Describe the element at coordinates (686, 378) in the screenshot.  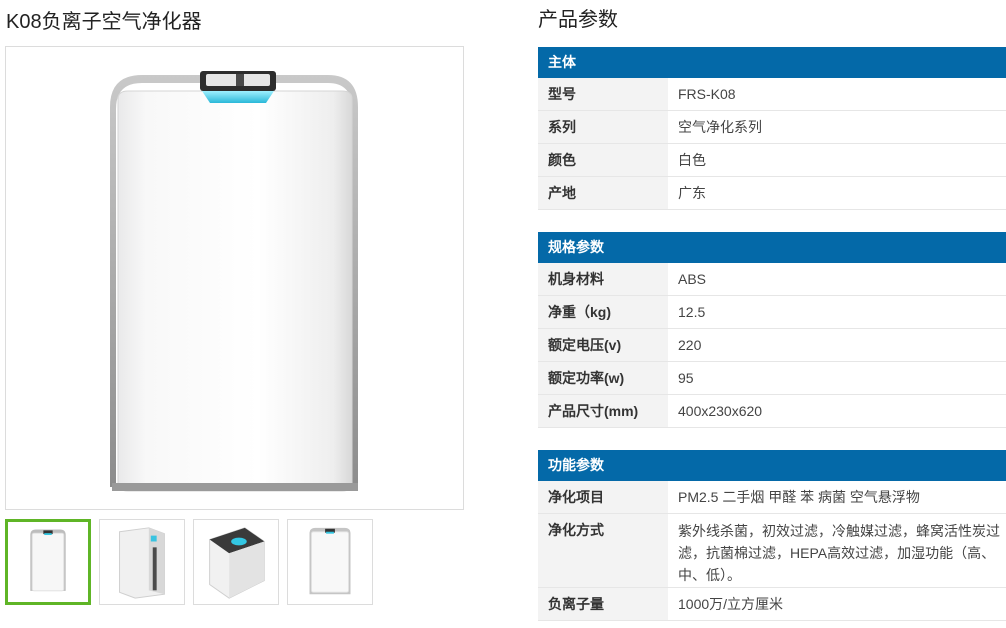
I see `spec-value: 95` at that location.